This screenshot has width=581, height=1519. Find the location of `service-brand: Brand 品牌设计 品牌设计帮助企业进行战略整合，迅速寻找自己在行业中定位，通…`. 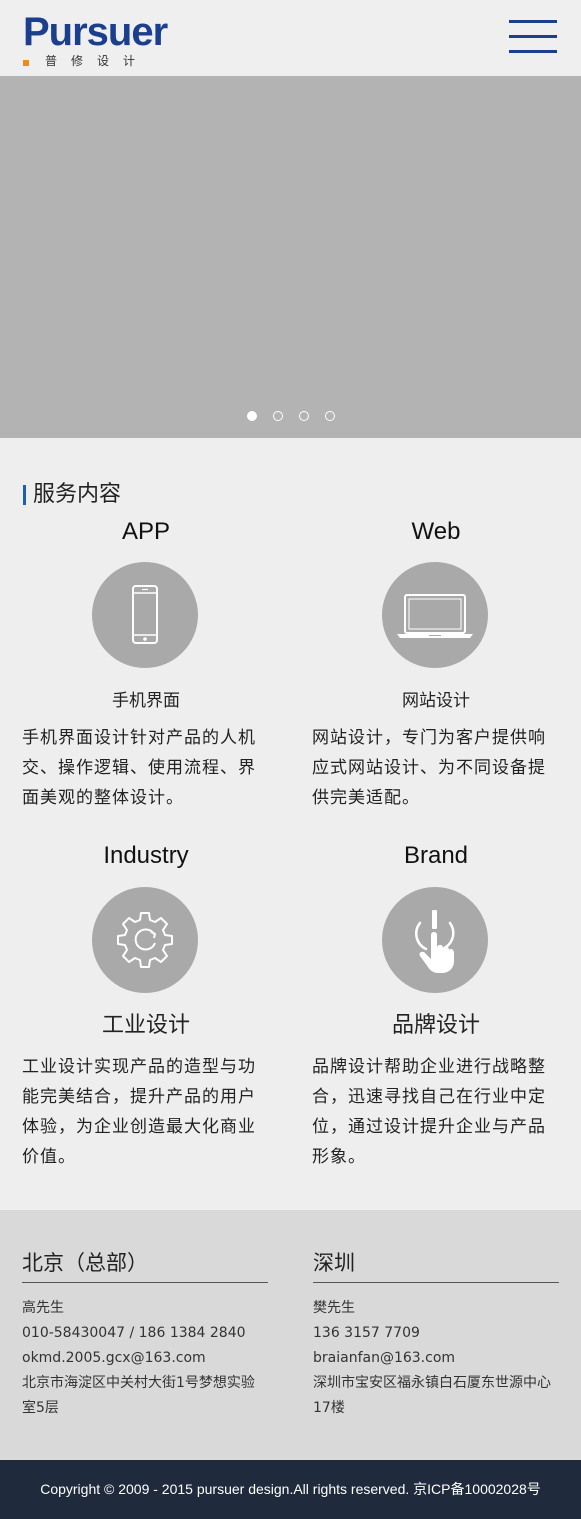

service-brand: Brand 品牌设计 品牌设计帮助企业进行战略整合，迅速寻找自己在行业中定位，通… is located at coordinates (436, 1005).